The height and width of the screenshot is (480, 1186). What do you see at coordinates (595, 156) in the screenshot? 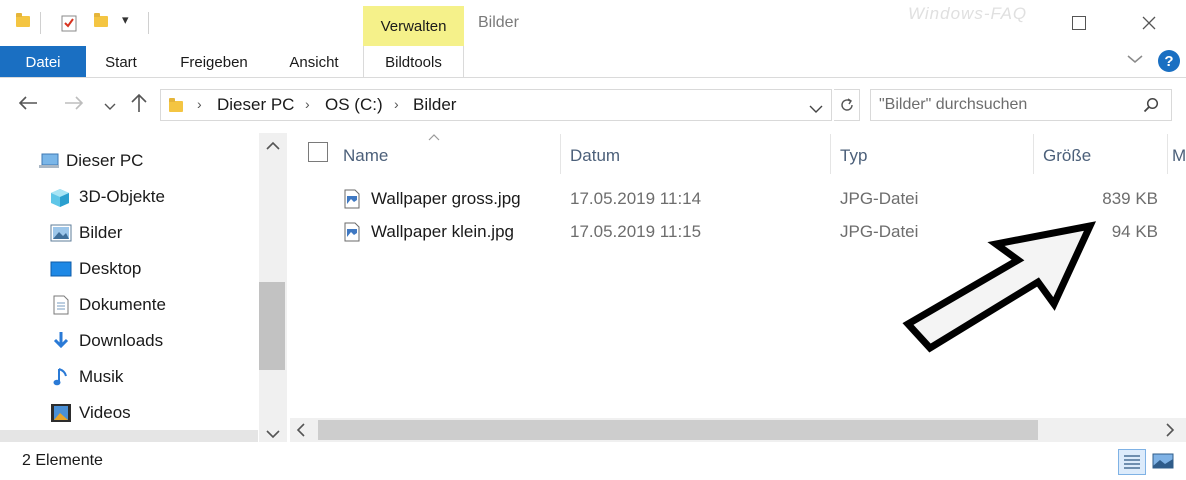
I see `column-header-date: Datum` at bounding box center [595, 156].